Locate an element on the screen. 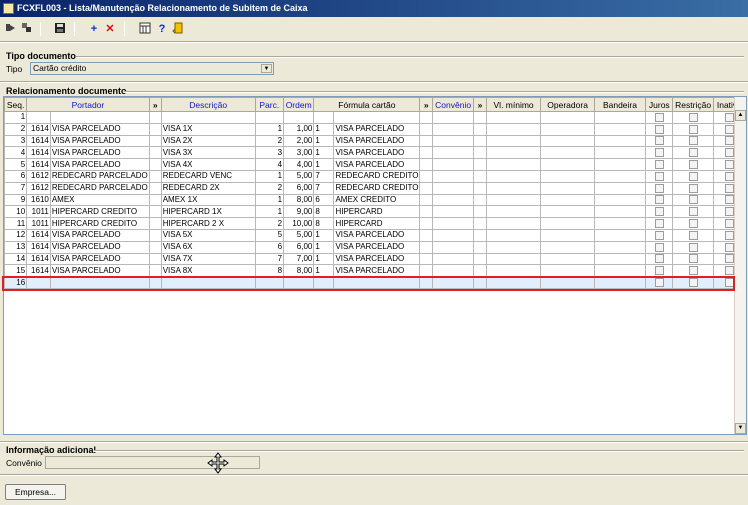 Image resolution: width=748 pixels, height=505 pixels. ordem-cell is located at coordinates (299, 282).